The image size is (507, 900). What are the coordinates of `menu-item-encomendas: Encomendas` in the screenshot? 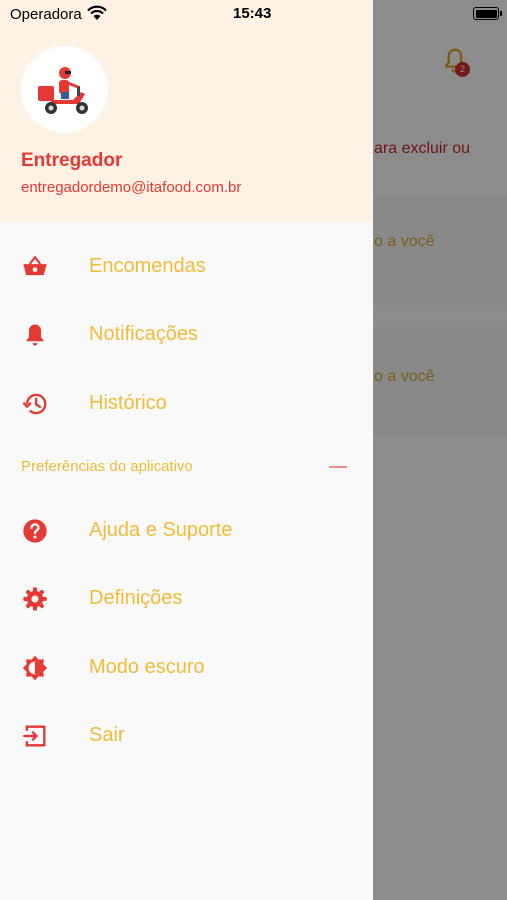 It's located at (186, 268).